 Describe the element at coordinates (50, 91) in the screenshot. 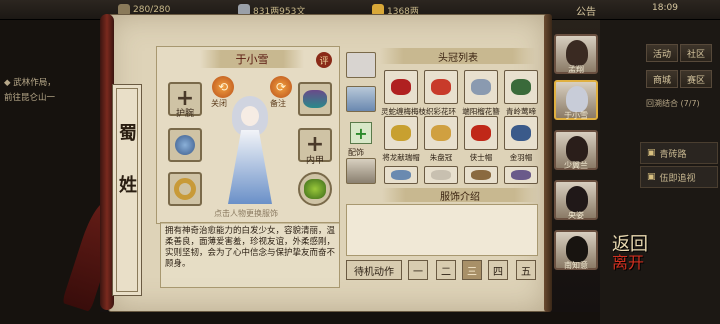

I see `quest-tracker: ◆ 武林作局， 前往昆仑山一` at that location.